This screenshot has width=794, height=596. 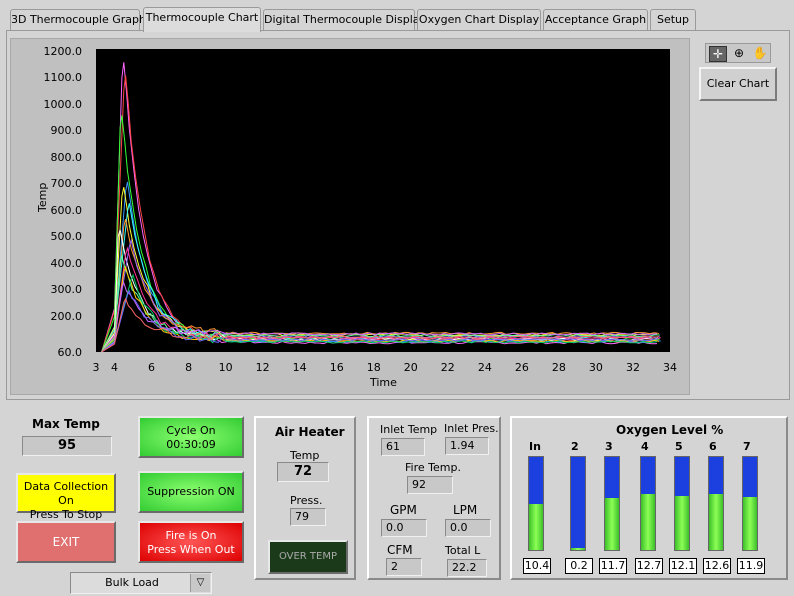 What do you see at coordinates (579, 566) in the screenshot?
I see `oxygen-value: 0.2` at bounding box center [579, 566].